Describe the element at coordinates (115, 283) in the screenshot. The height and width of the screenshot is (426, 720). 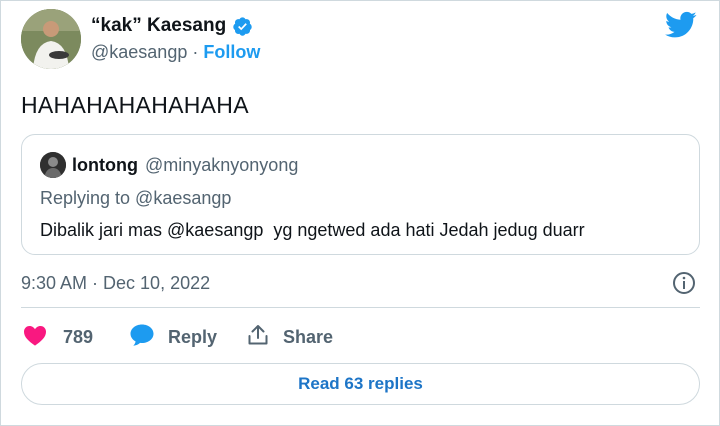
I see `tweet-timestamp: 9:30 AM · Dec 10, 2022` at that location.